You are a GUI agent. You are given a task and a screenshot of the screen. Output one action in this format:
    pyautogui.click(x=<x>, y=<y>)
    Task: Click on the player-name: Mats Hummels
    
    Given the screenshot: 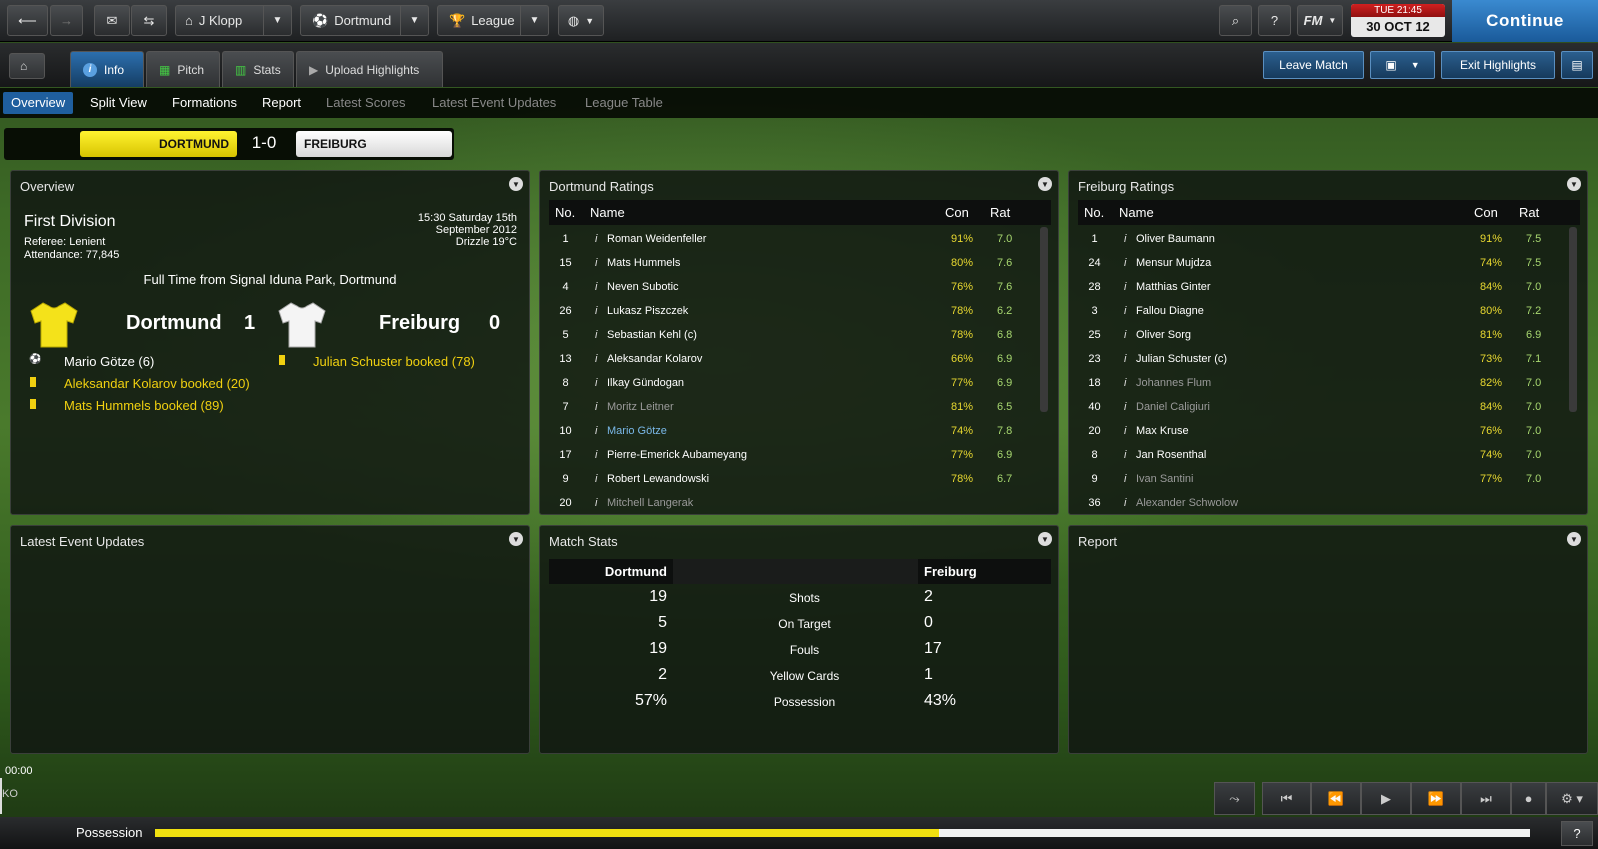 What is the action you would take?
    pyautogui.click(x=643, y=263)
    